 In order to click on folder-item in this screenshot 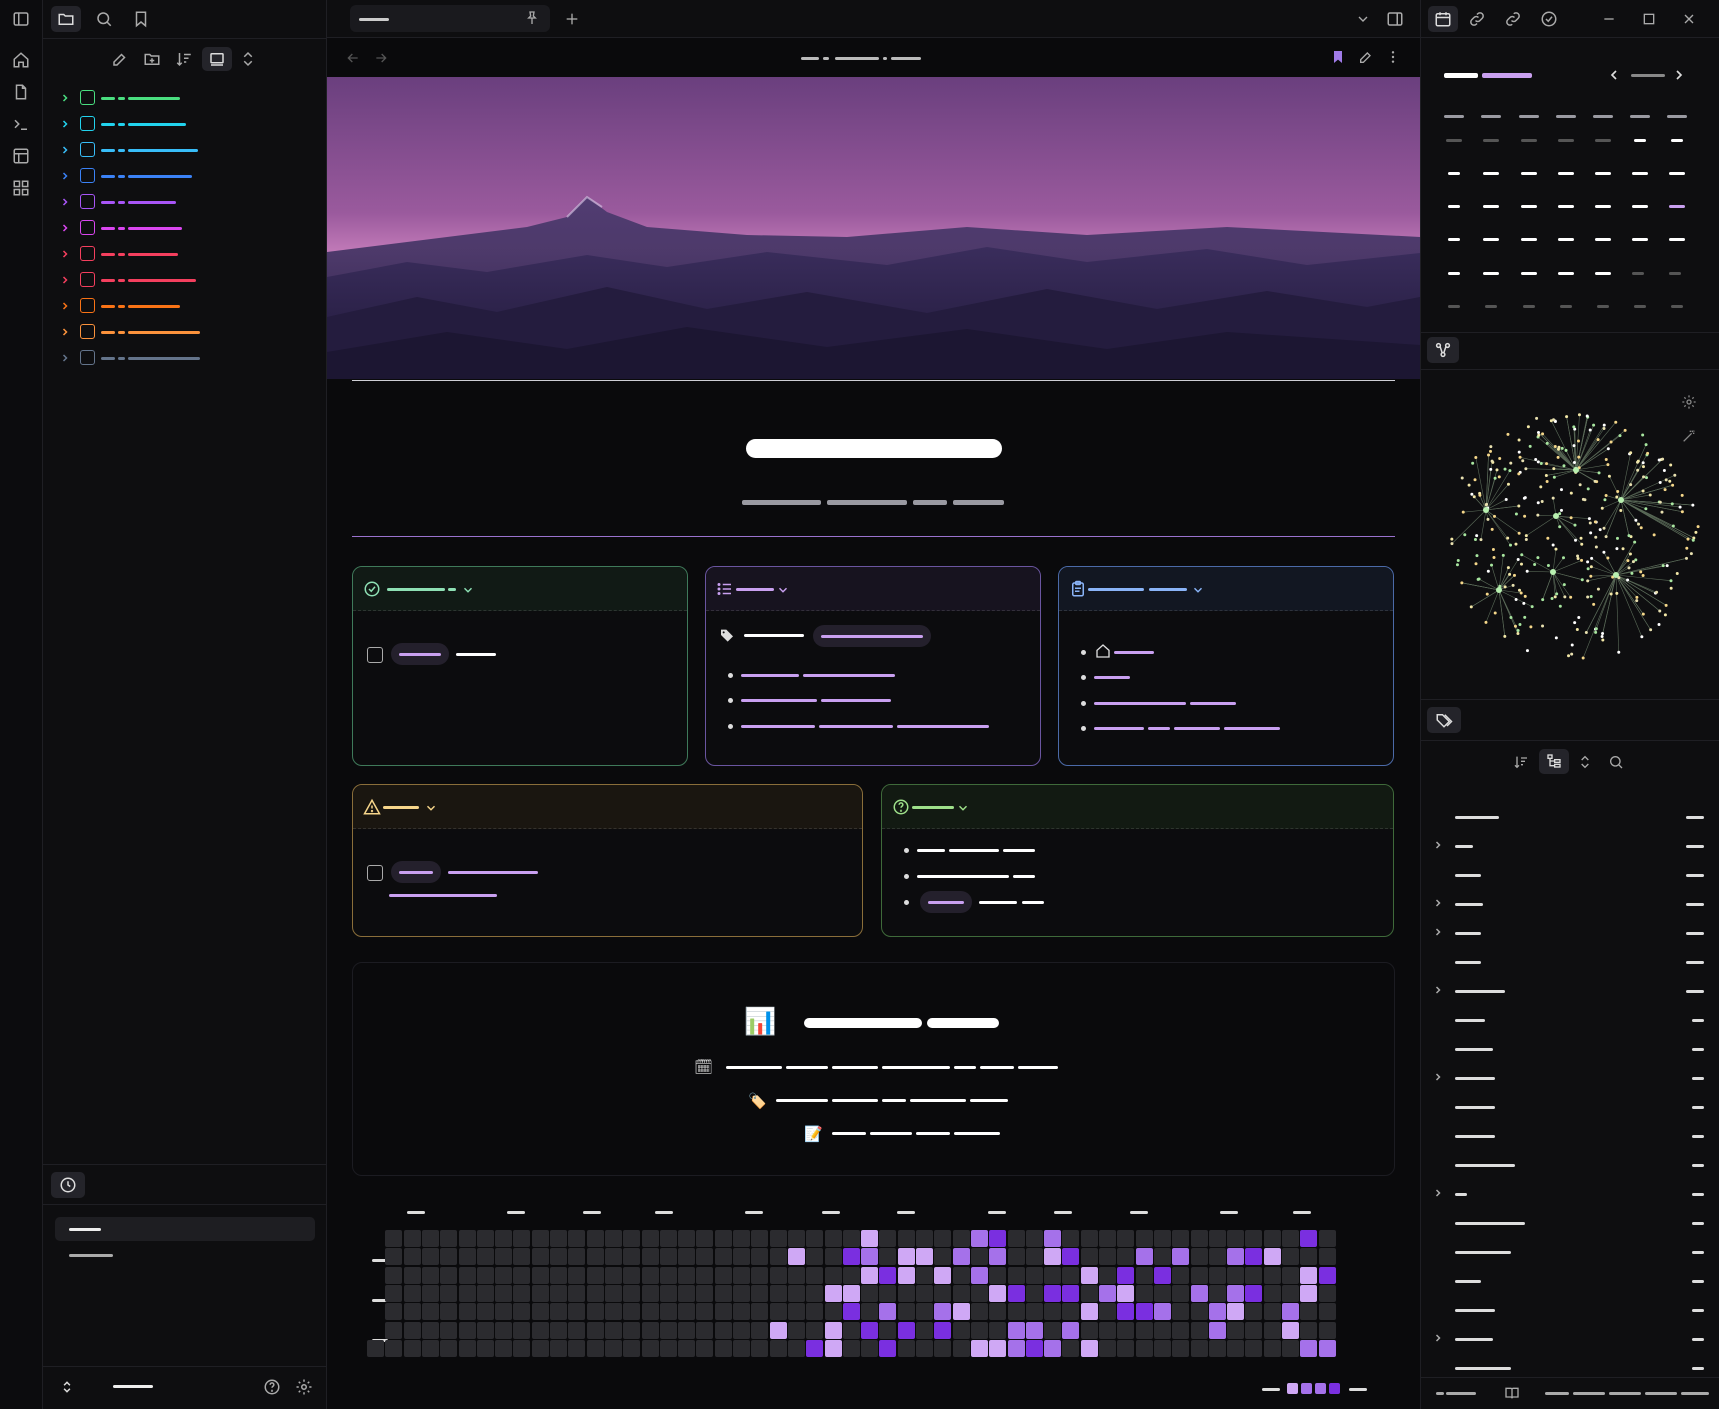, I will do `click(185, 359)`.